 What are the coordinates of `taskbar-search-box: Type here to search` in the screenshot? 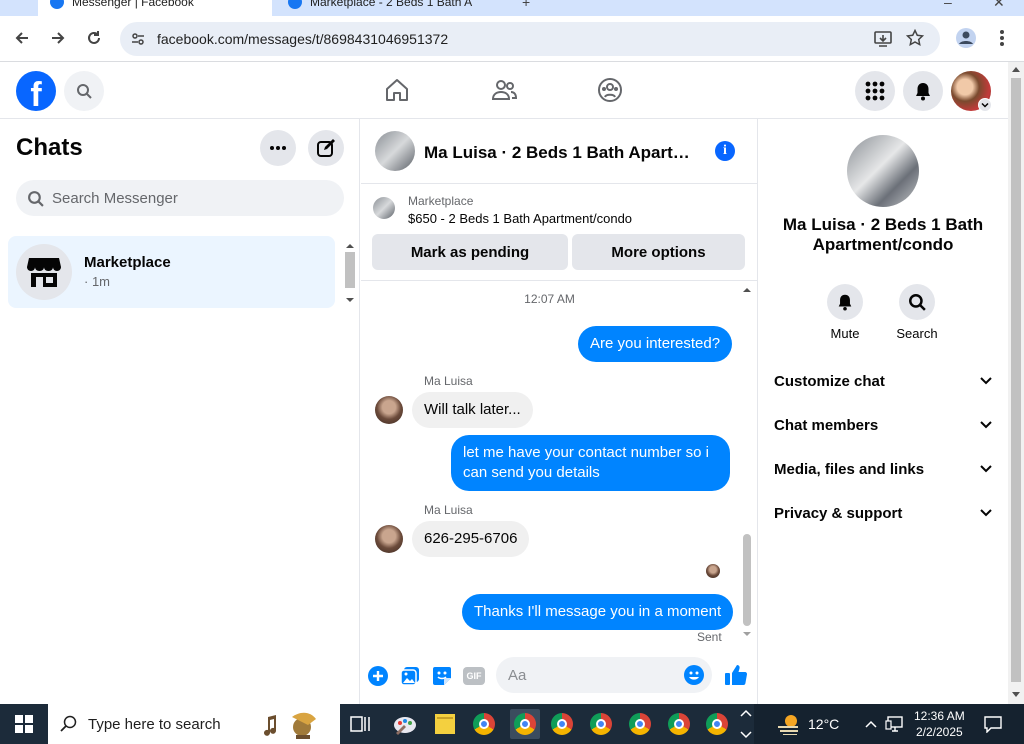 It's located at (194, 724).